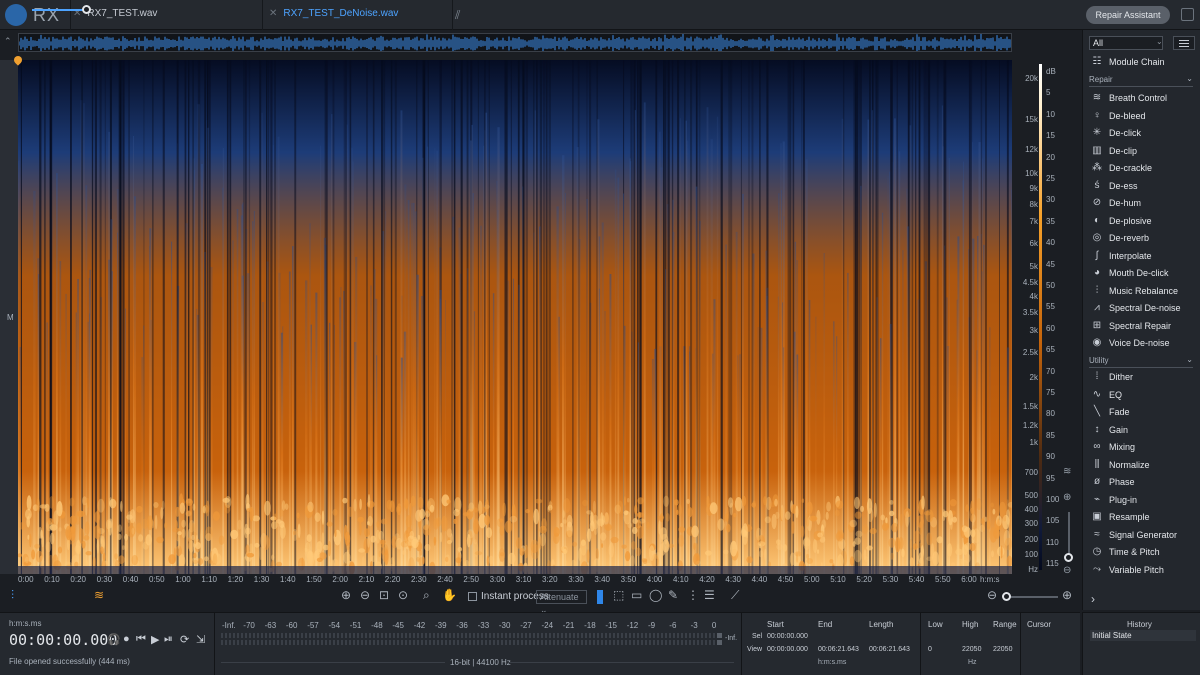  What do you see at coordinates (1143, 274) in the screenshot?
I see `repair-module-mouth-de-click: ◕ Mouth De-click` at bounding box center [1143, 274].